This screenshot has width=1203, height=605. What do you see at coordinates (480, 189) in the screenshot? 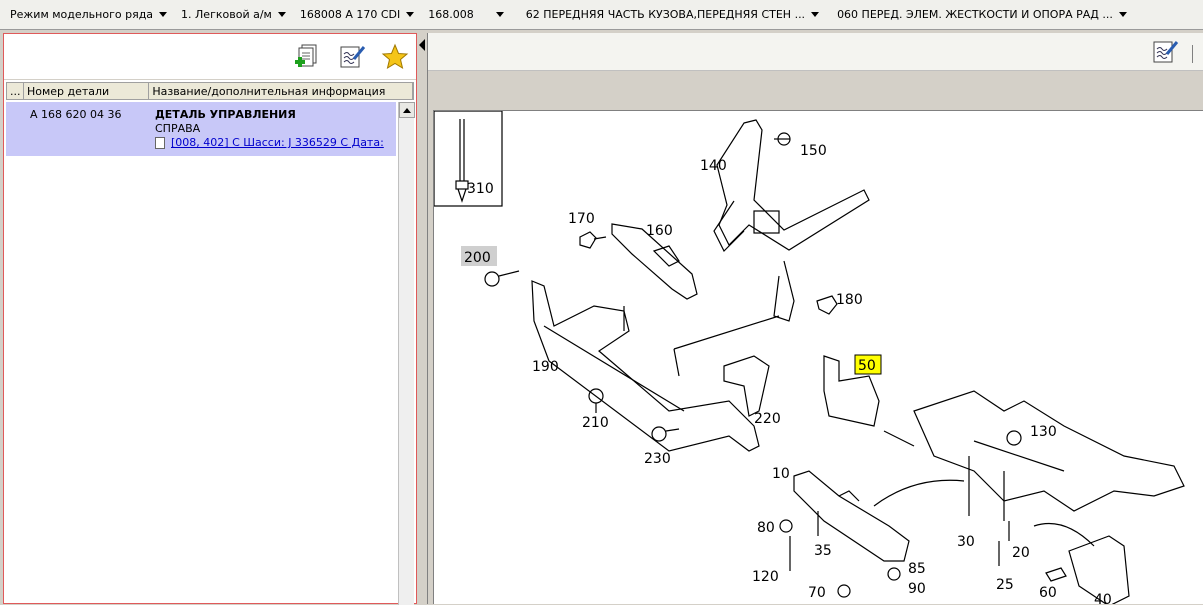
I see `callout-310: 310` at bounding box center [480, 189].